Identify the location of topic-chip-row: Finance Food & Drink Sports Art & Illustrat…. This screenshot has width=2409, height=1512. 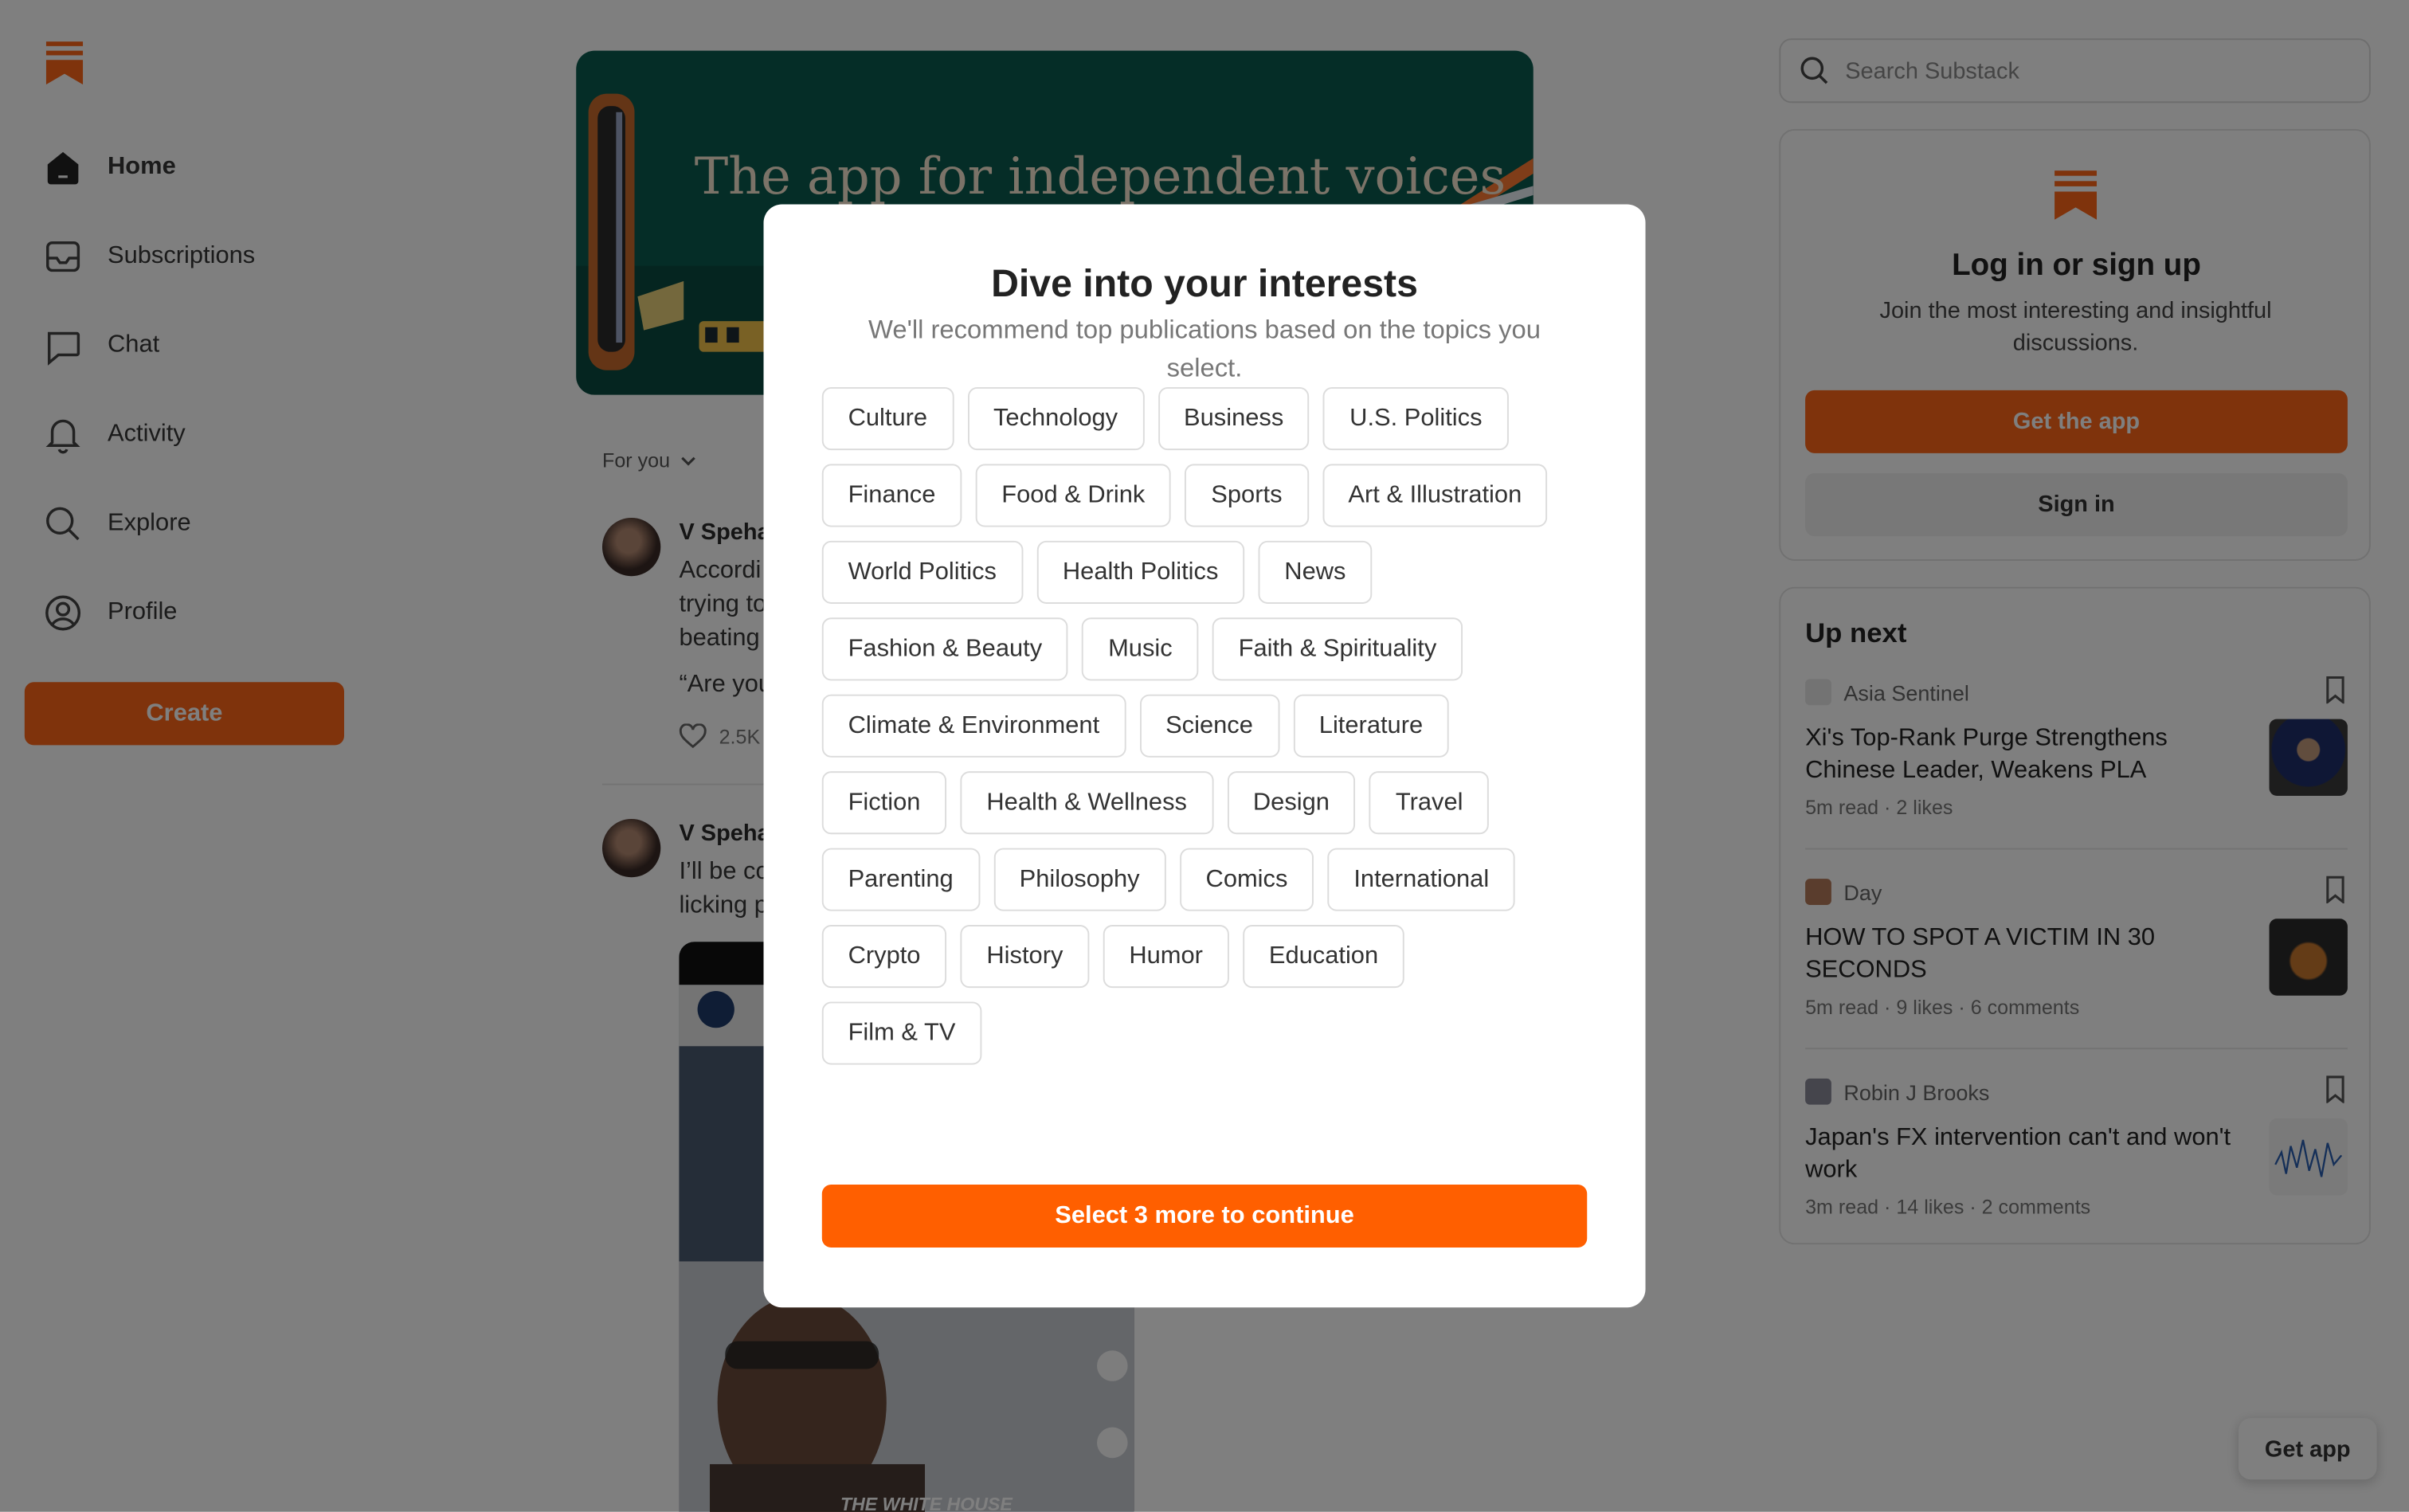
(1205, 496).